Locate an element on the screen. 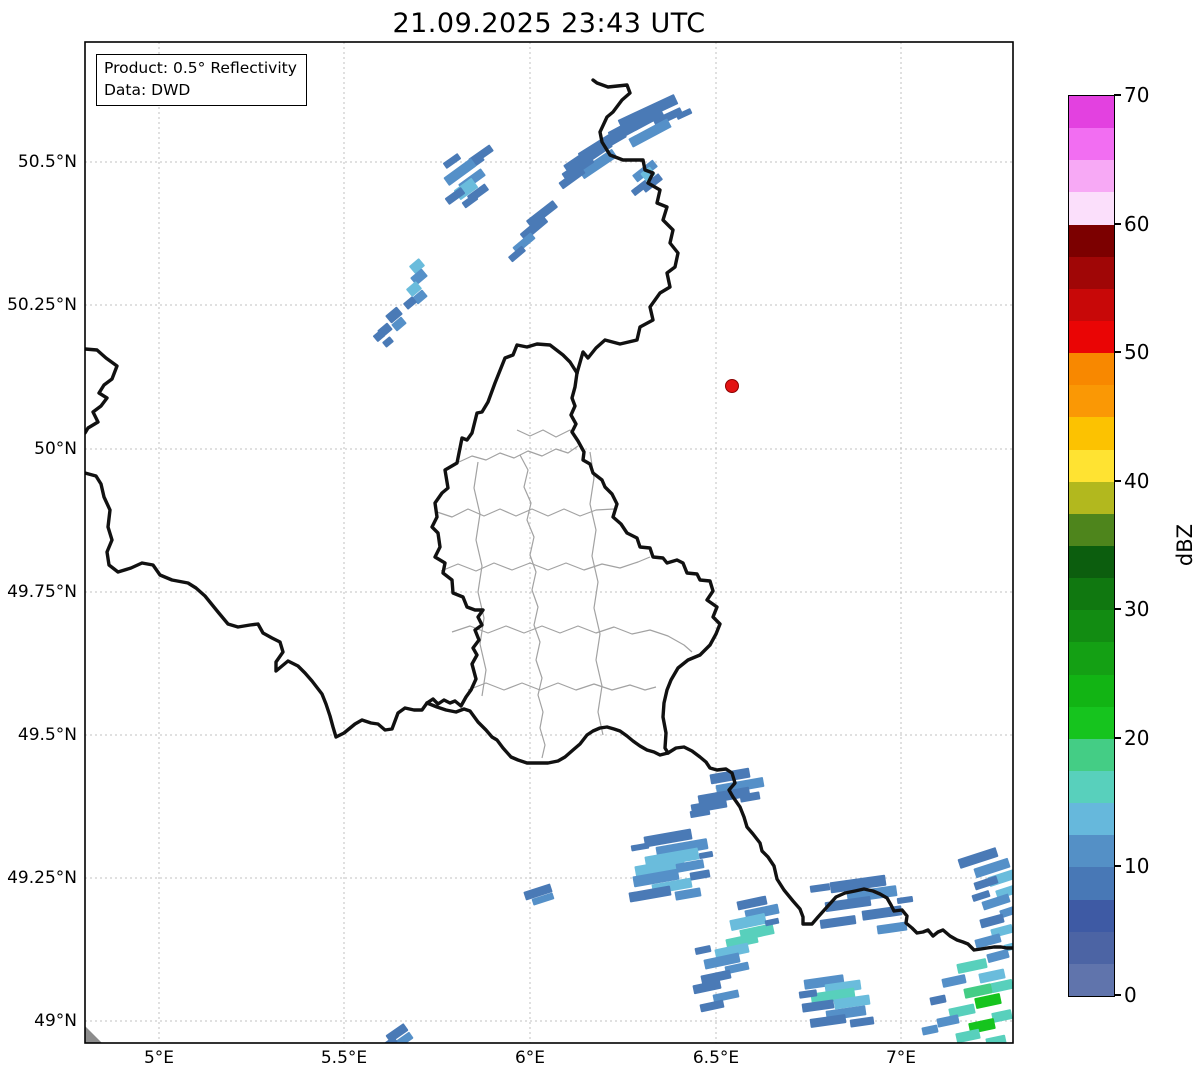 Image resolution: width=1202 pixels, height=1081 pixels. x-tick-label: 7°E is located at coordinates (901, 1058).